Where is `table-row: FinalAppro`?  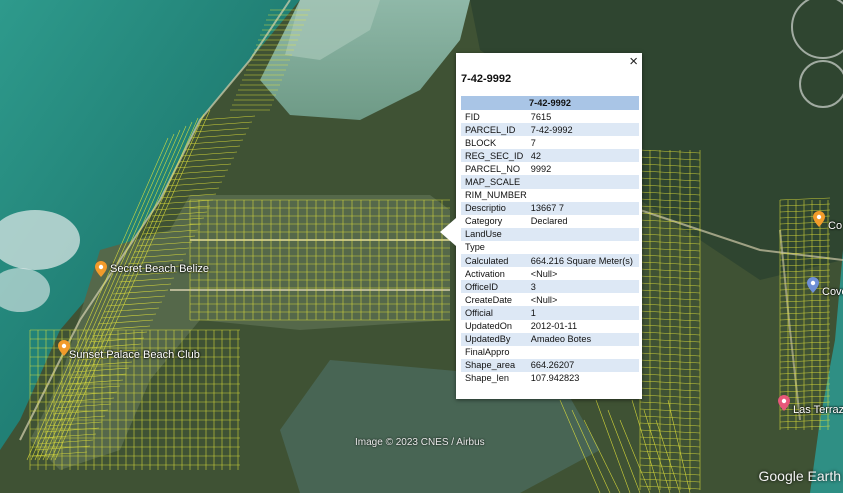 table-row: FinalAppro is located at coordinates (550, 352).